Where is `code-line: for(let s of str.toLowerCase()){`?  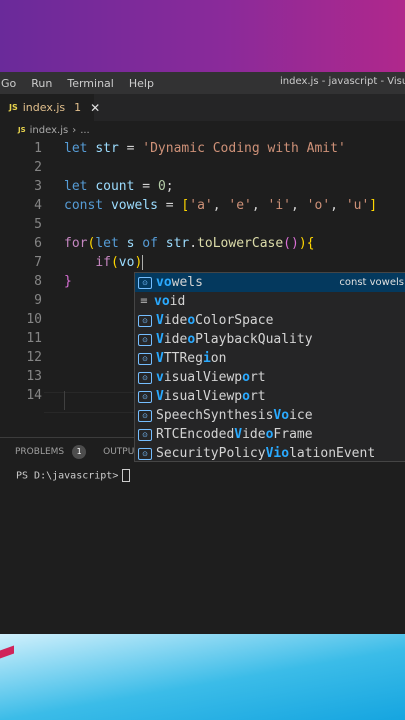 code-line: for(let s of str.toLowerCase()){ is located at coordinates (189, 243).